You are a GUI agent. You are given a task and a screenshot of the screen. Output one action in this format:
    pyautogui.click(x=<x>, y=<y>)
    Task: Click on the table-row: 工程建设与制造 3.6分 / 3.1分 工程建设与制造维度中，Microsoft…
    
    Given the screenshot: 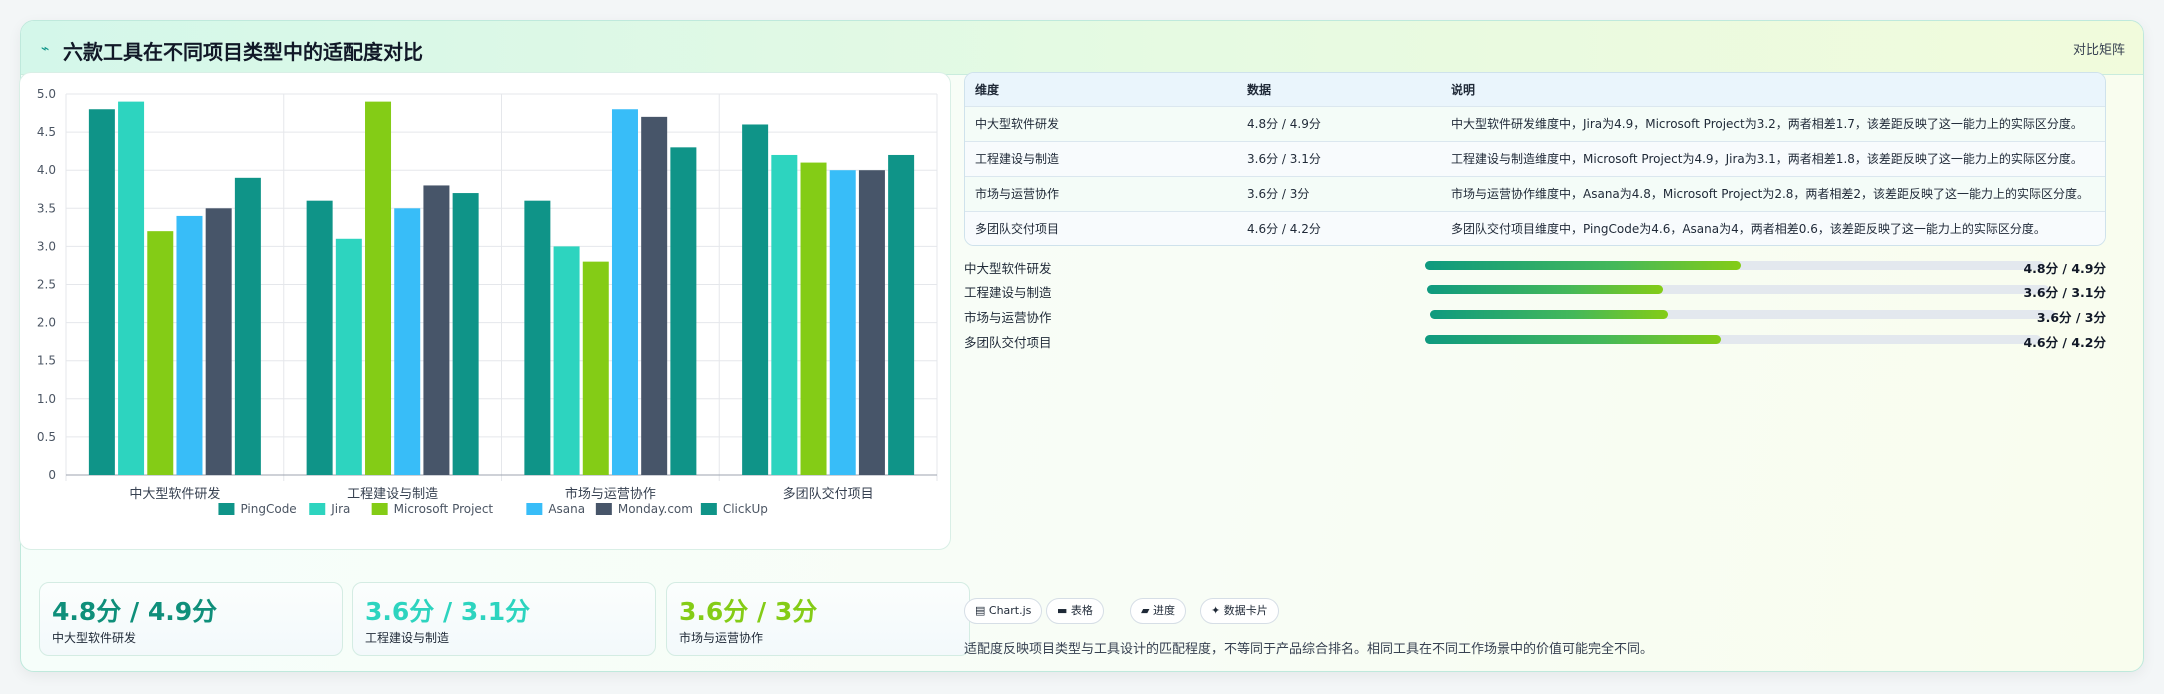 What is the action you would take?
    pyautogui.click(x=1535, y=158)
    